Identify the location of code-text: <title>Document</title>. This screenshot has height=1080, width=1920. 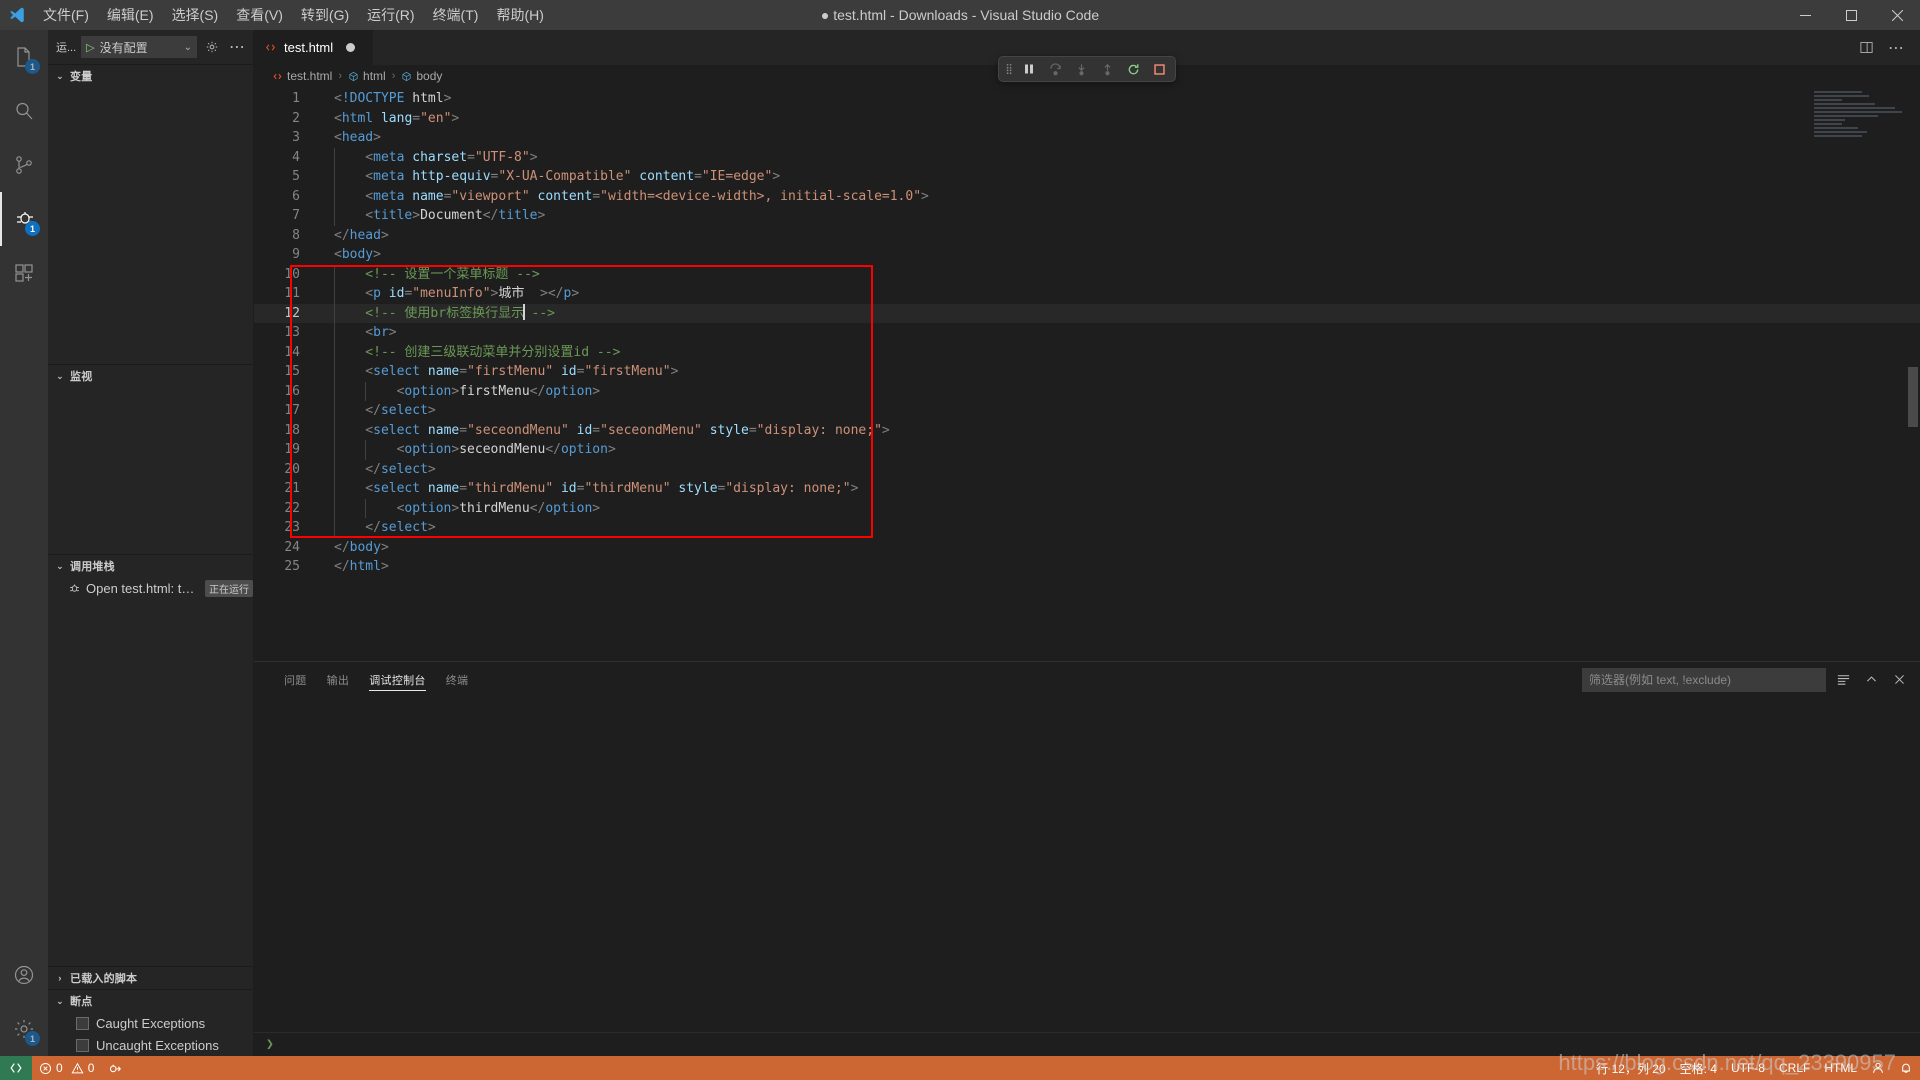
(1122, 216).